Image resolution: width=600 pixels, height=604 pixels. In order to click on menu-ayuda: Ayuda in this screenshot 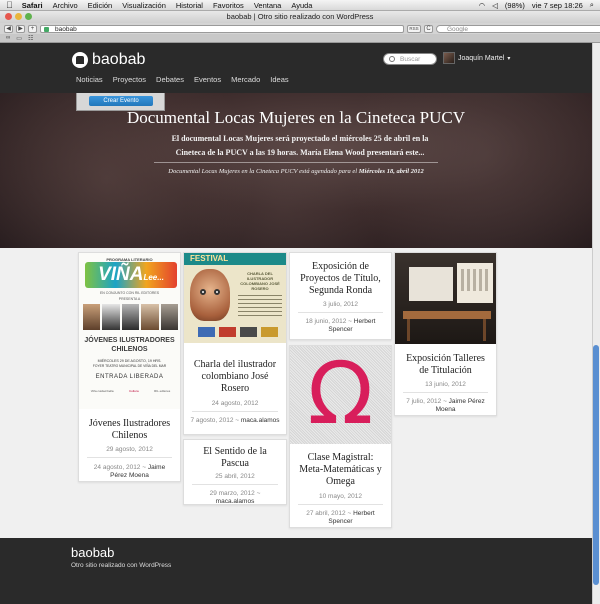, I will do `click(301, 5)`.